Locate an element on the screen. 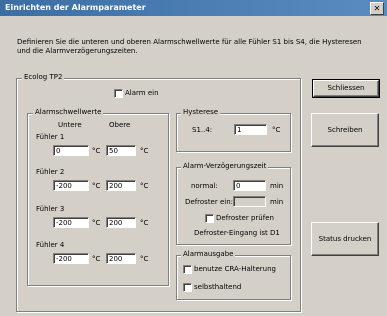 The width and height of the screenshot is (387, 316). sensor-1-label: Fühler 1 is located at coordinates (50, 137).